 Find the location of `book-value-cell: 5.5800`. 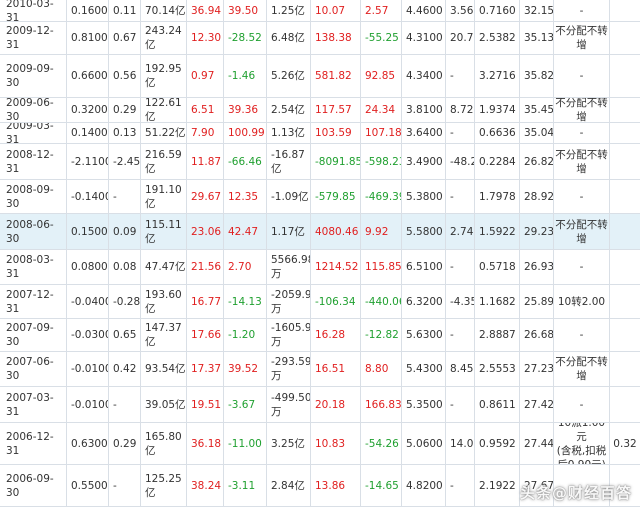

book-value-cell: 5.5800 is located at coordinates (423, 231).